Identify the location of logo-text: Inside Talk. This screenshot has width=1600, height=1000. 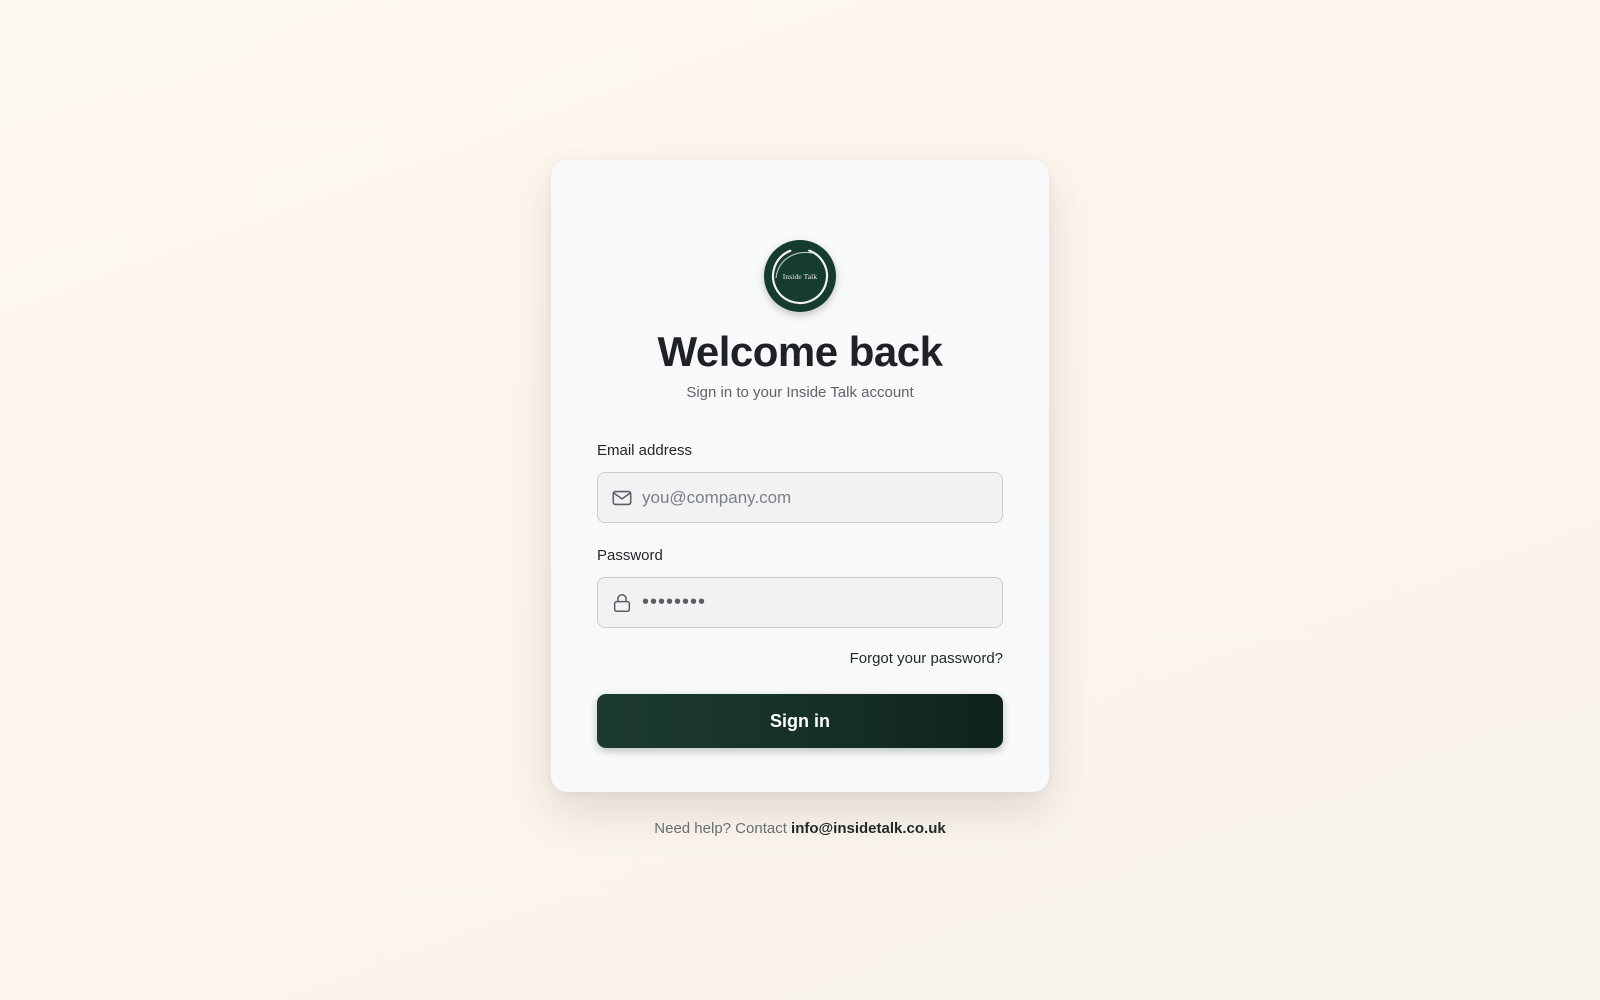
(800, 276).